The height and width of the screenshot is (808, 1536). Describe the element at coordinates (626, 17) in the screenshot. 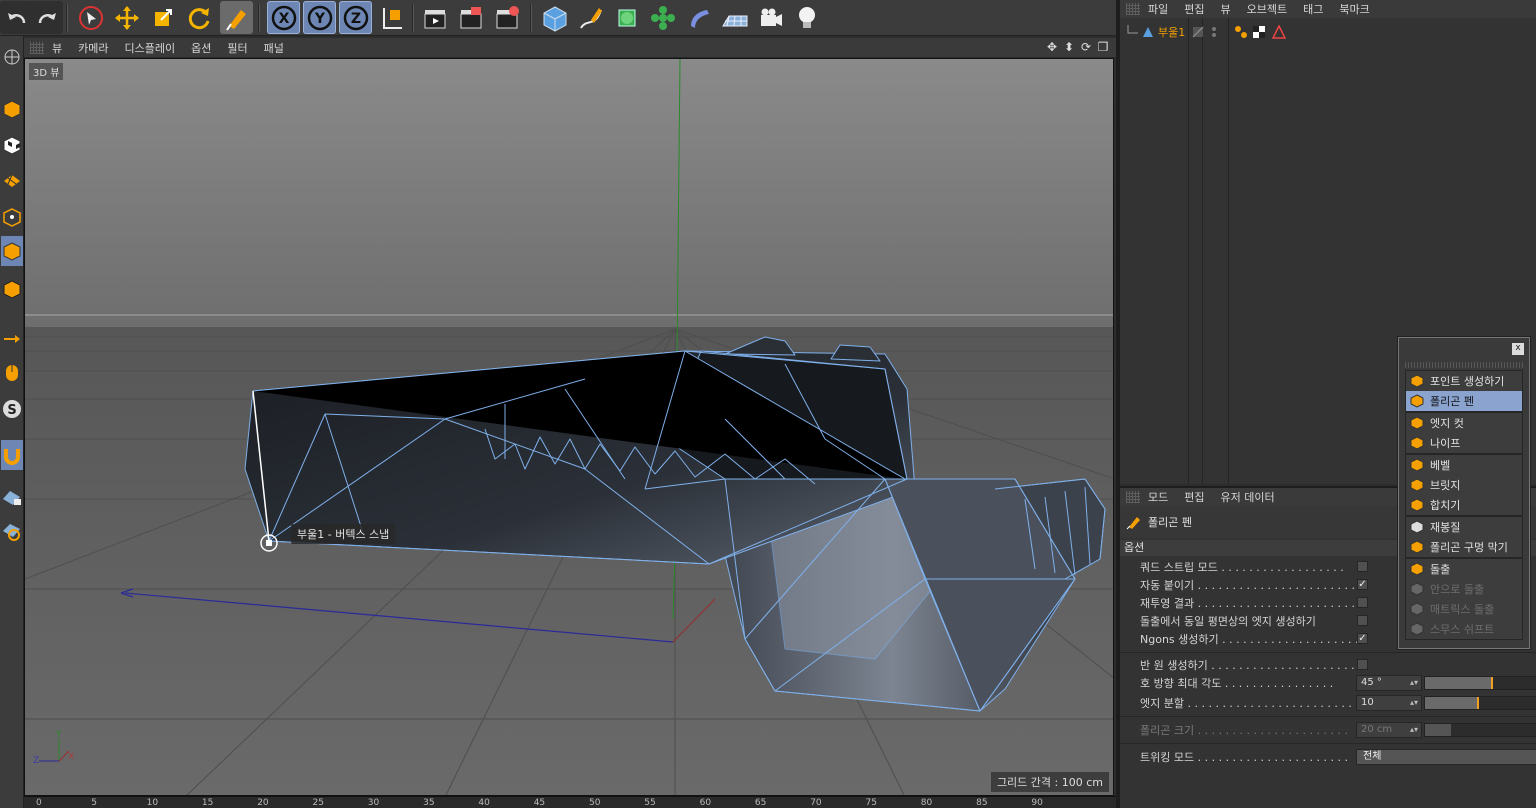

I see `subdivision-surface-button` at that location.